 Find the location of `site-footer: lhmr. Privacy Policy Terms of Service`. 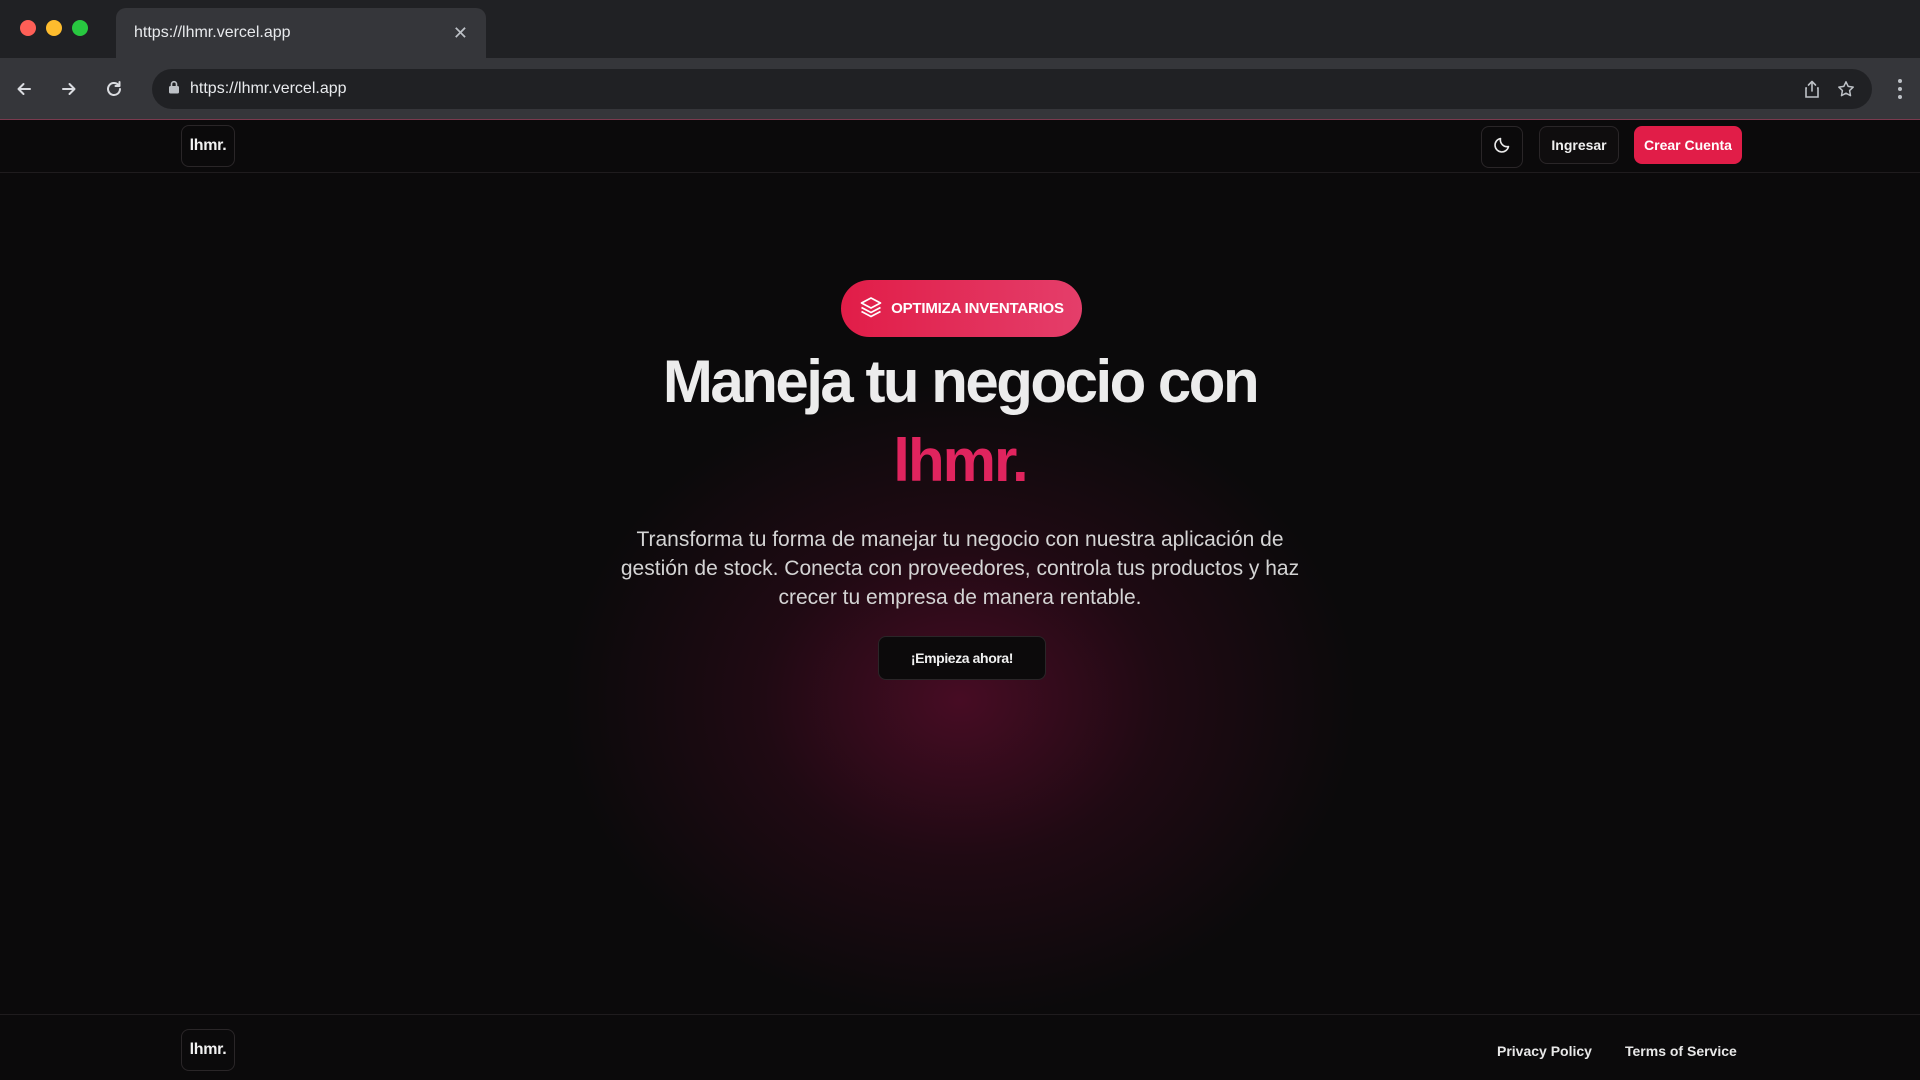

site-footer: lhmr. Privacy Policy Terms of Service is located at coordinates (960, 1047).